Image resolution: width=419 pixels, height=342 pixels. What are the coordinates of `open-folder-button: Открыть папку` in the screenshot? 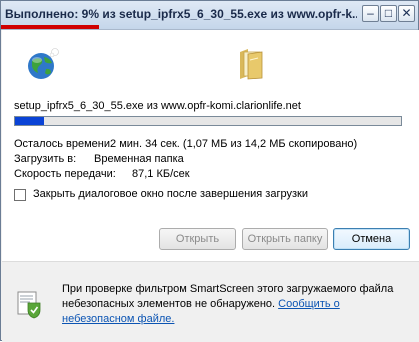 It's located at (285, 239).